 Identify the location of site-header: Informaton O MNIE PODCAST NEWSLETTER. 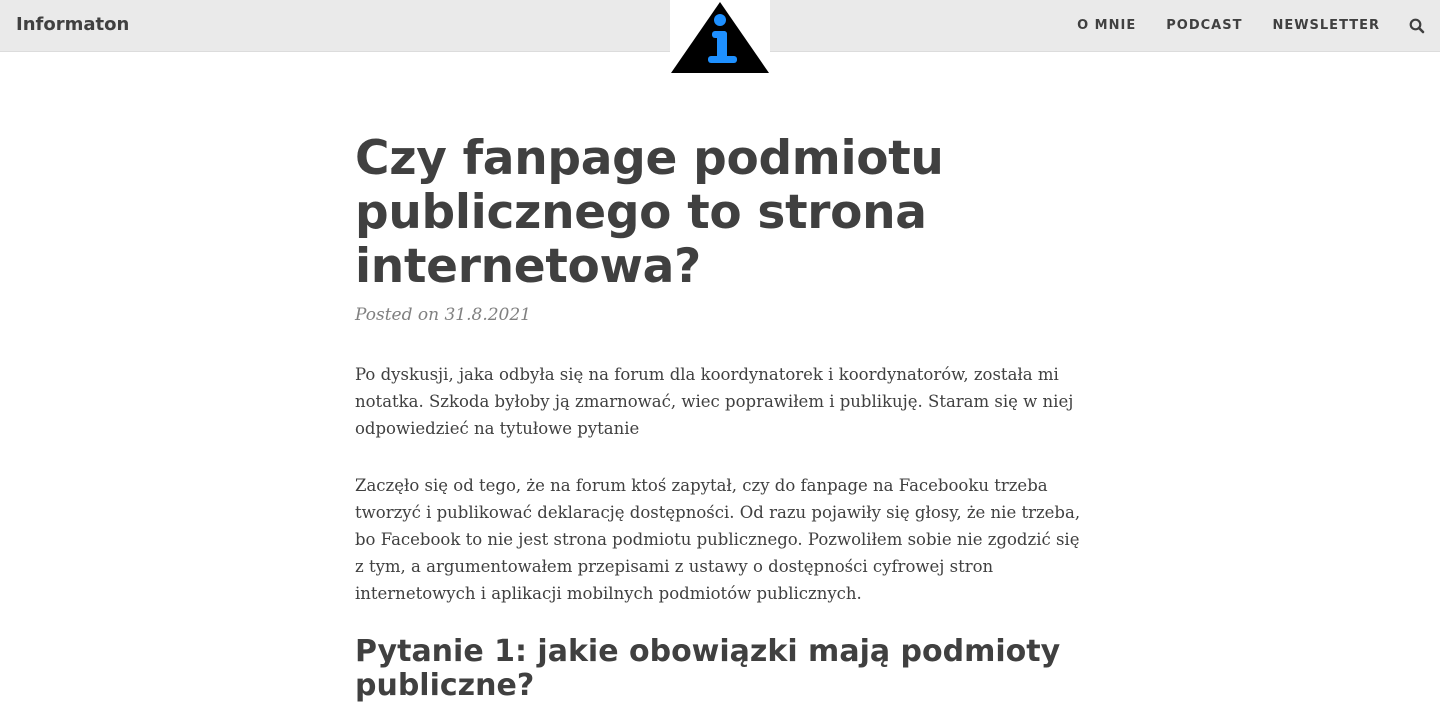
(720, 38).